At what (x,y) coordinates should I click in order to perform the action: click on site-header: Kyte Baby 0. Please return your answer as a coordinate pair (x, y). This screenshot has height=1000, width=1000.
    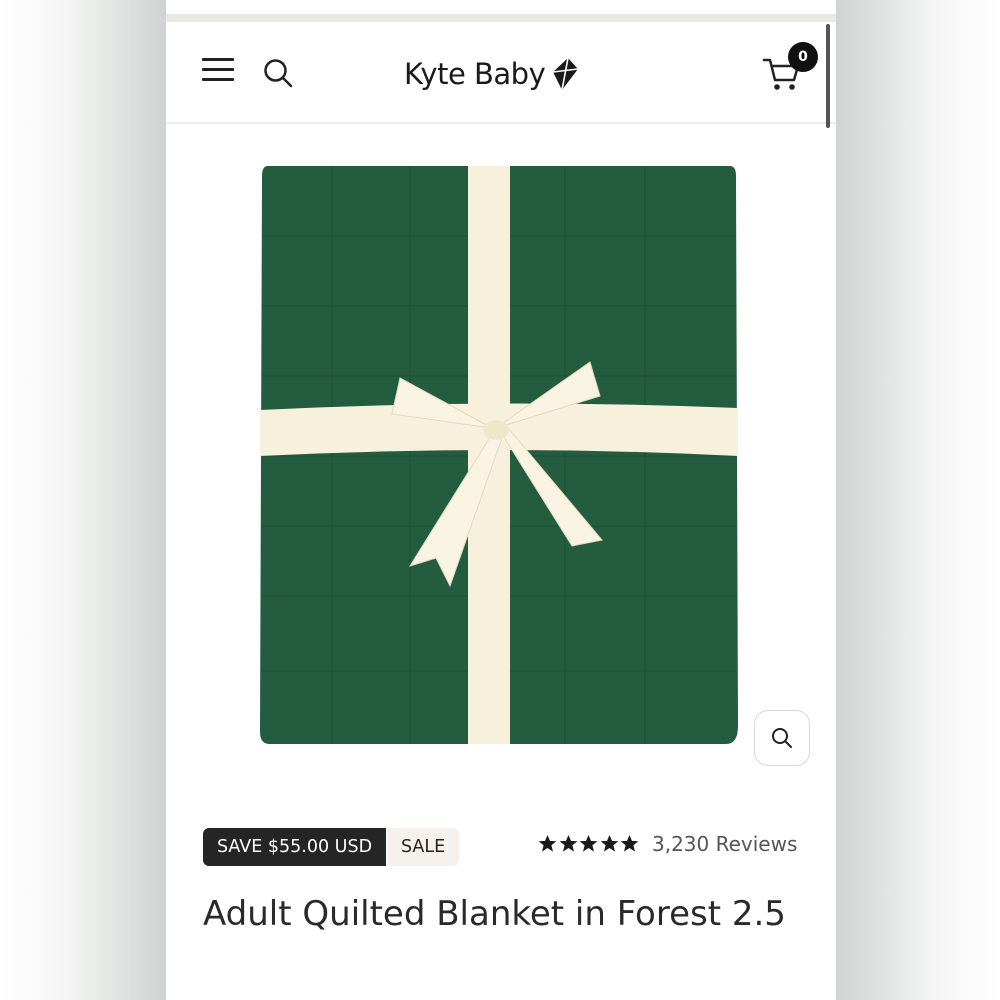
    Looking at the image, I should click on (501, 73).